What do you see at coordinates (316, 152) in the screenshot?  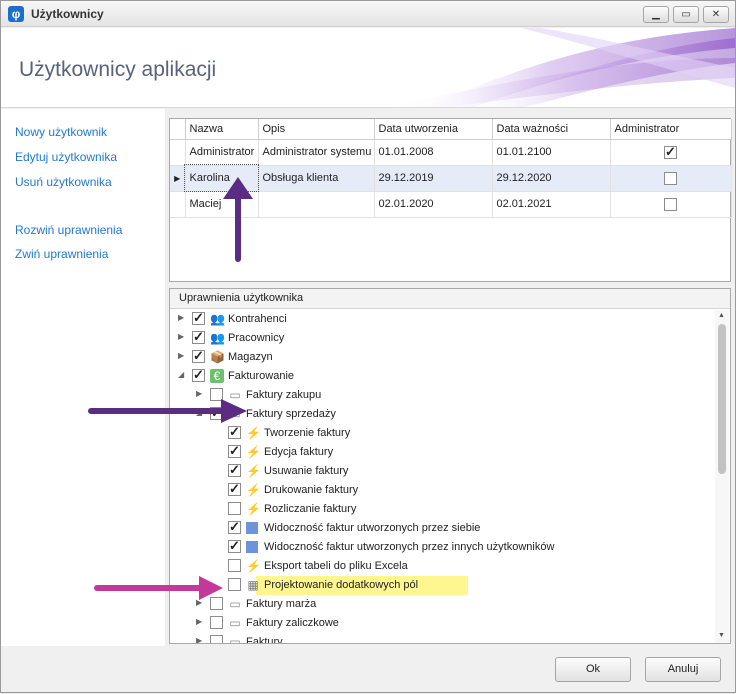 I see `cell-description: Administrator systemu` at bounding box center [316, 152].